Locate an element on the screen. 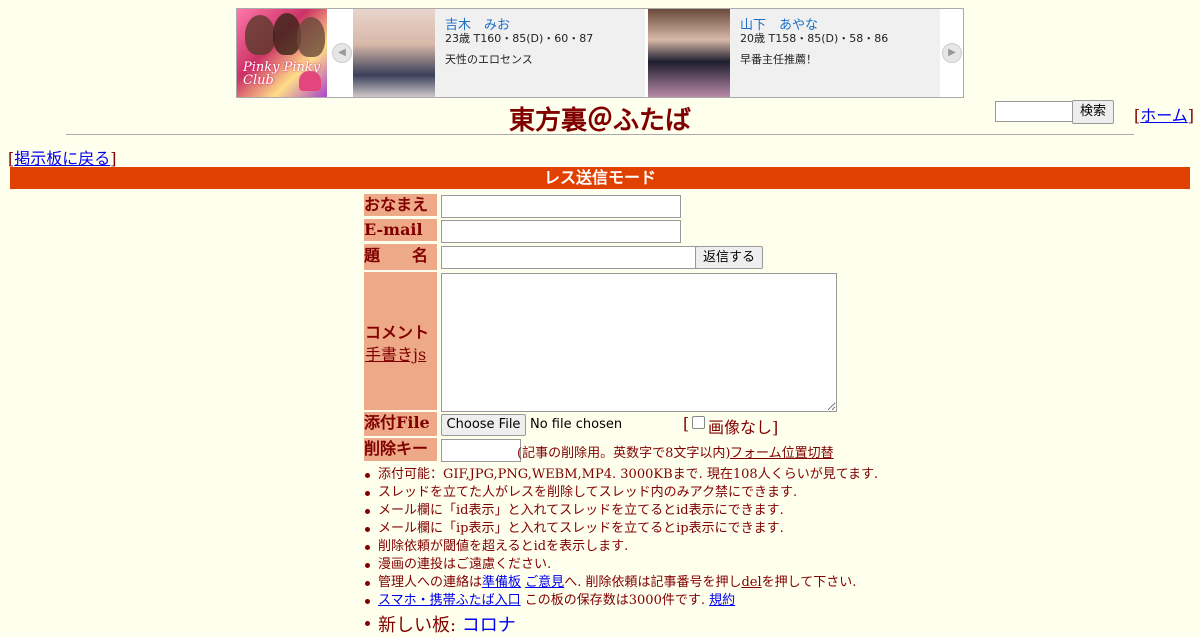 The height and width of the screenshot is (637, 1200). search-input is located at coordinates (1035, 111).